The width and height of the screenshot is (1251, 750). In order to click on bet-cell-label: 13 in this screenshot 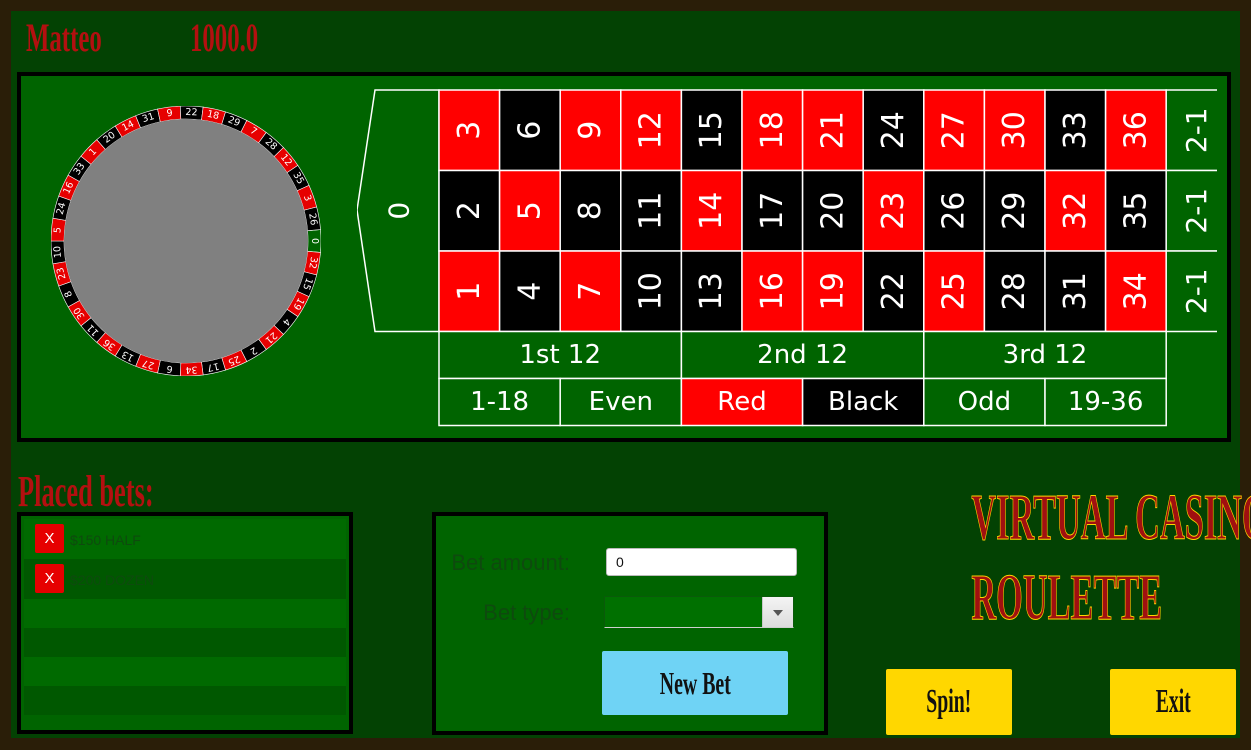, I will do `click(711, 291)`.